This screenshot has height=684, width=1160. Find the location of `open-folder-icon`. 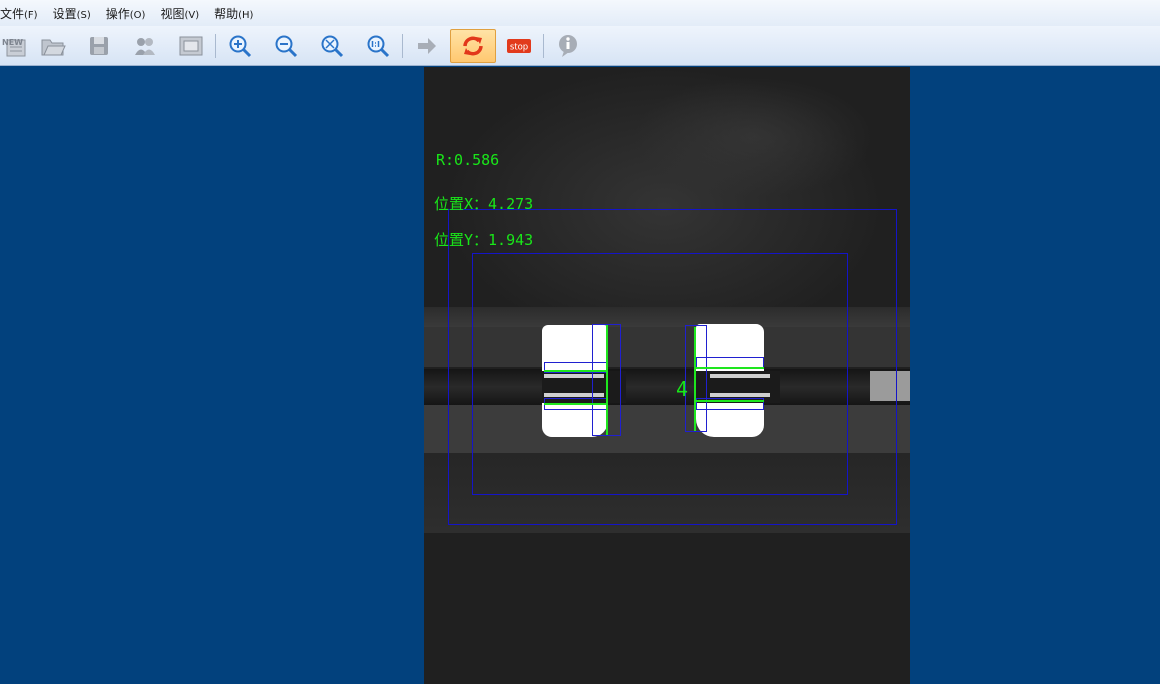

open-folder-icon is located at coordinates (53, 47).